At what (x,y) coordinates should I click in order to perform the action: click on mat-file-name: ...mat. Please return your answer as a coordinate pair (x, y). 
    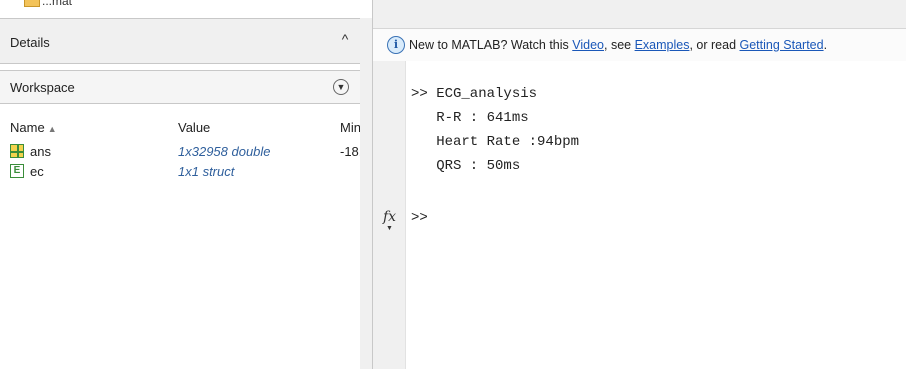
    Looking at the image, I should click on (57, 4).